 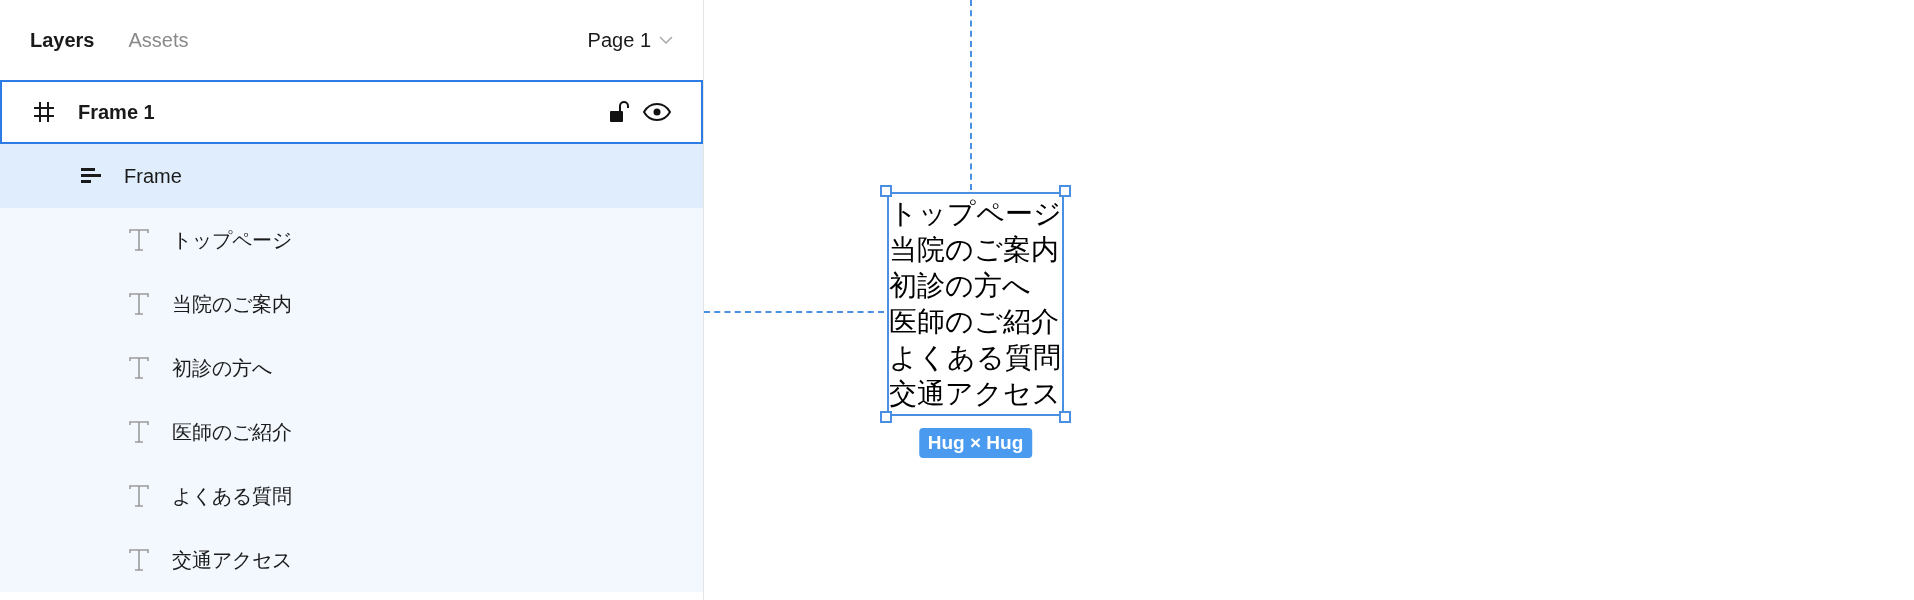 What do you see at coordinates (232, 240) in the screenshot?
I see `layer-name: トップページ` at bounding box center [232, 240].